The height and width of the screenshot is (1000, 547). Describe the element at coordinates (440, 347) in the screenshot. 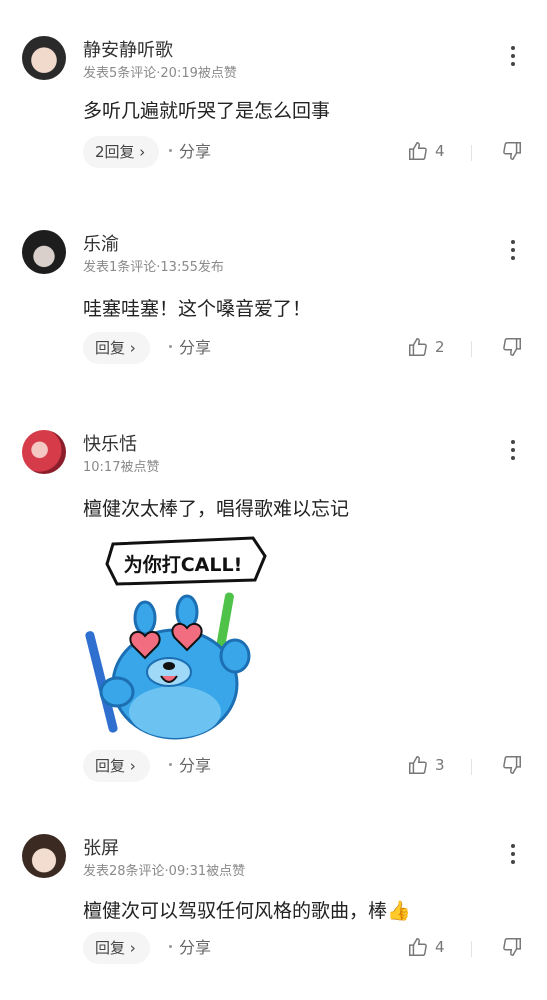

I see `like-count: 2` at that location.